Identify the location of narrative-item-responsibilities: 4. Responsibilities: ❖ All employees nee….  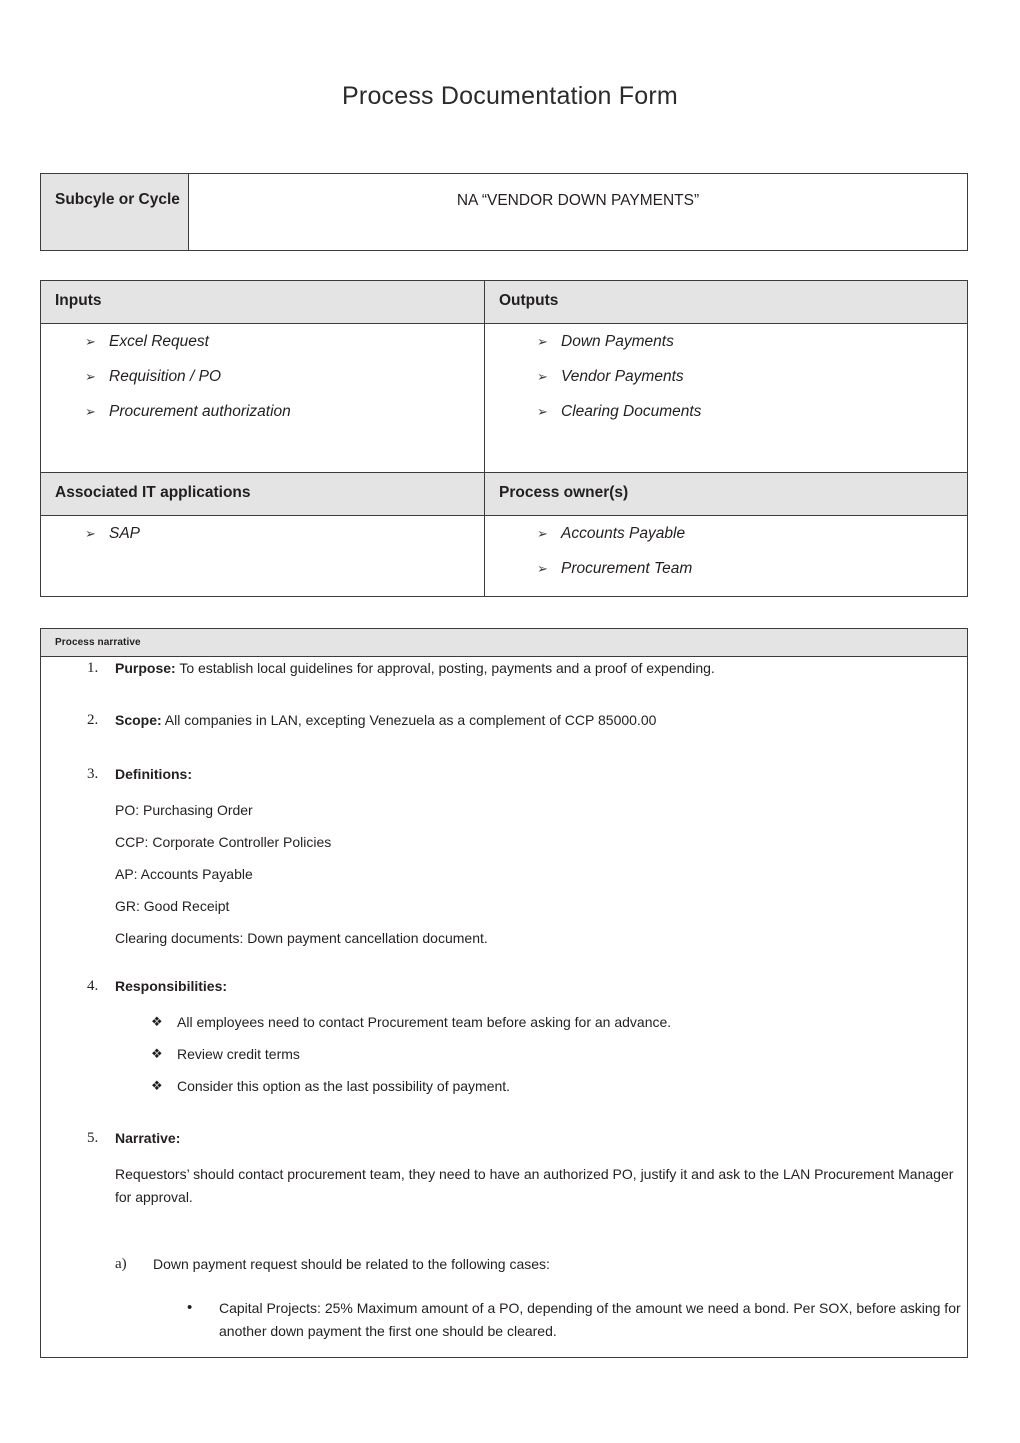
(504, 1036).